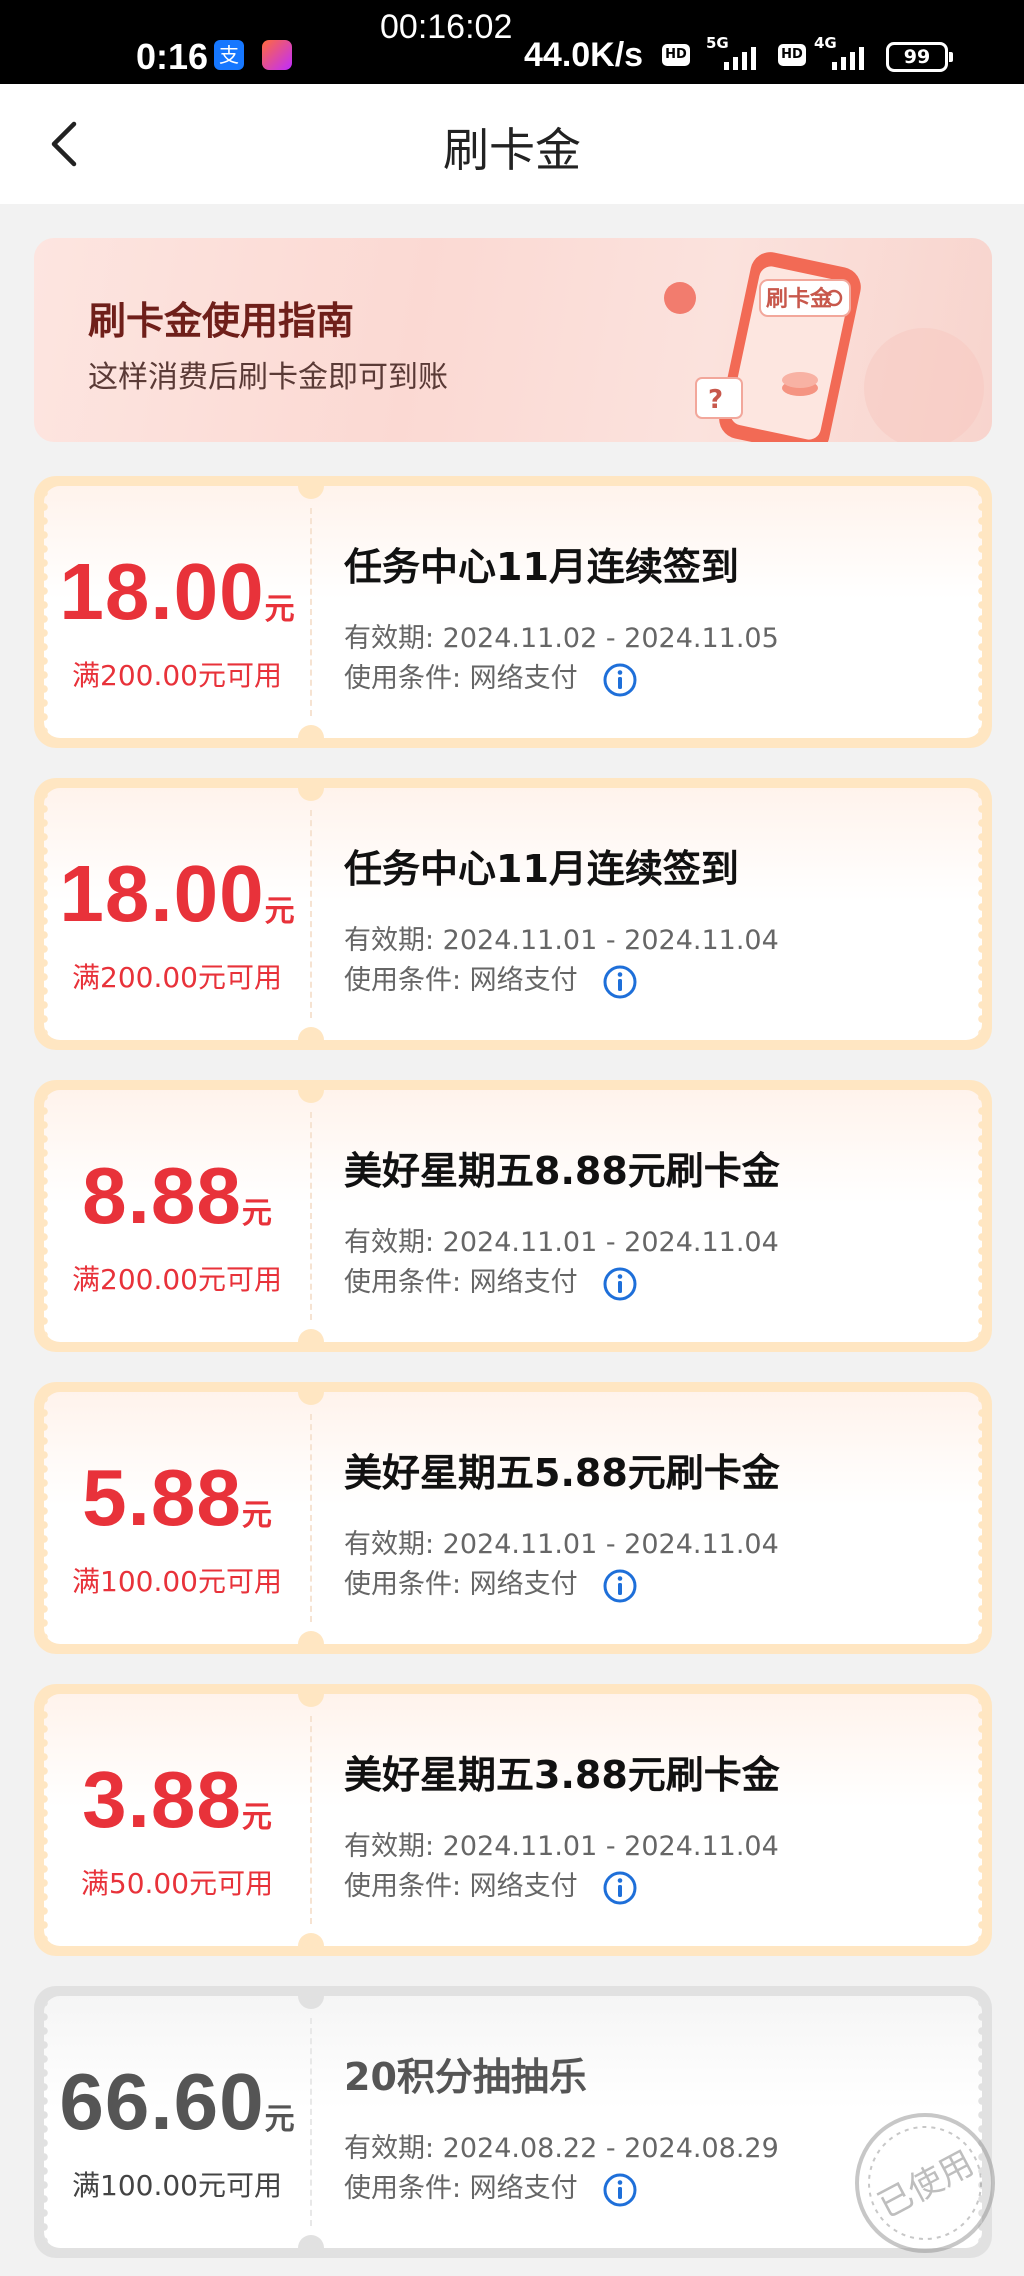 The width and height of the screenshot is (1024, 2276). I want to click on used-stamp-text: 已使用, so click(926, 2184).